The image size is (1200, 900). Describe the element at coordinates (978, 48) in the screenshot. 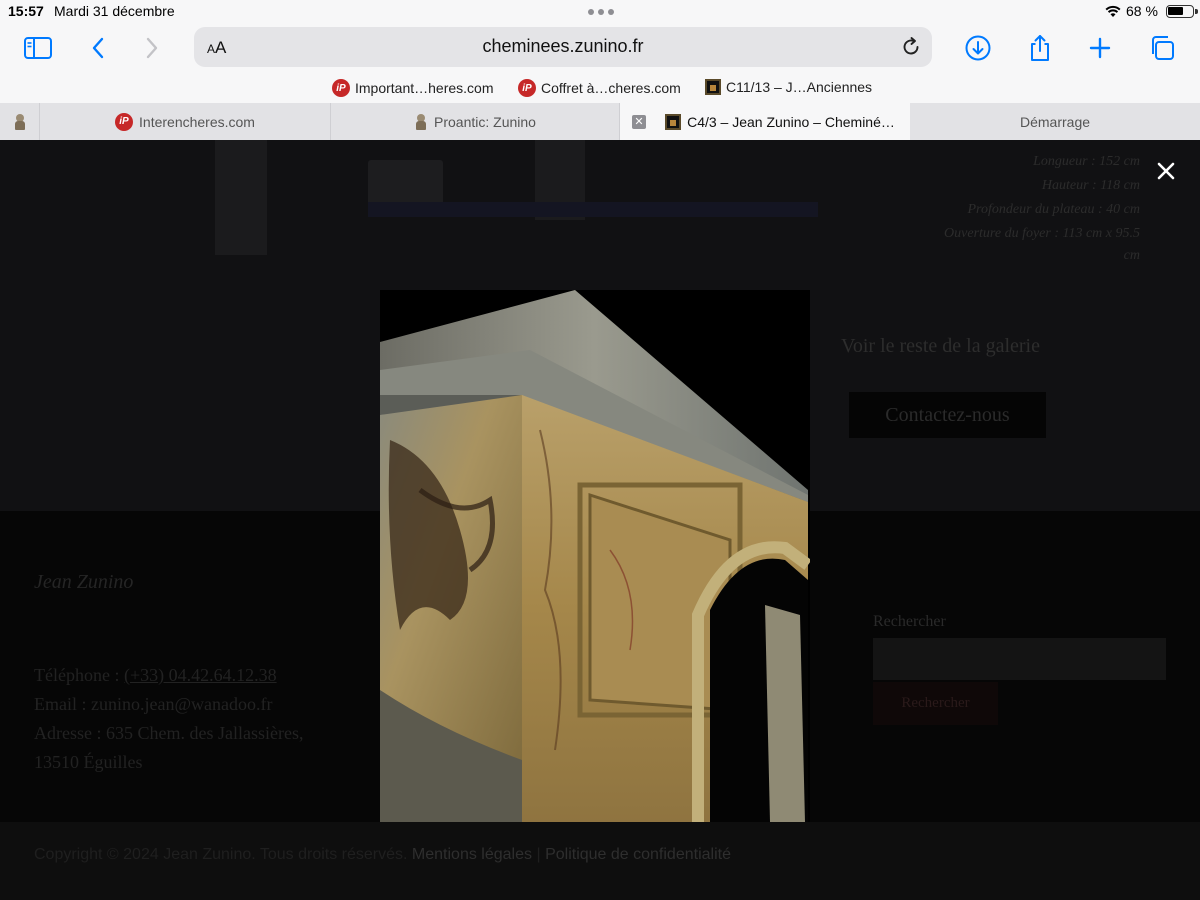

I see `download-icon` at that location.